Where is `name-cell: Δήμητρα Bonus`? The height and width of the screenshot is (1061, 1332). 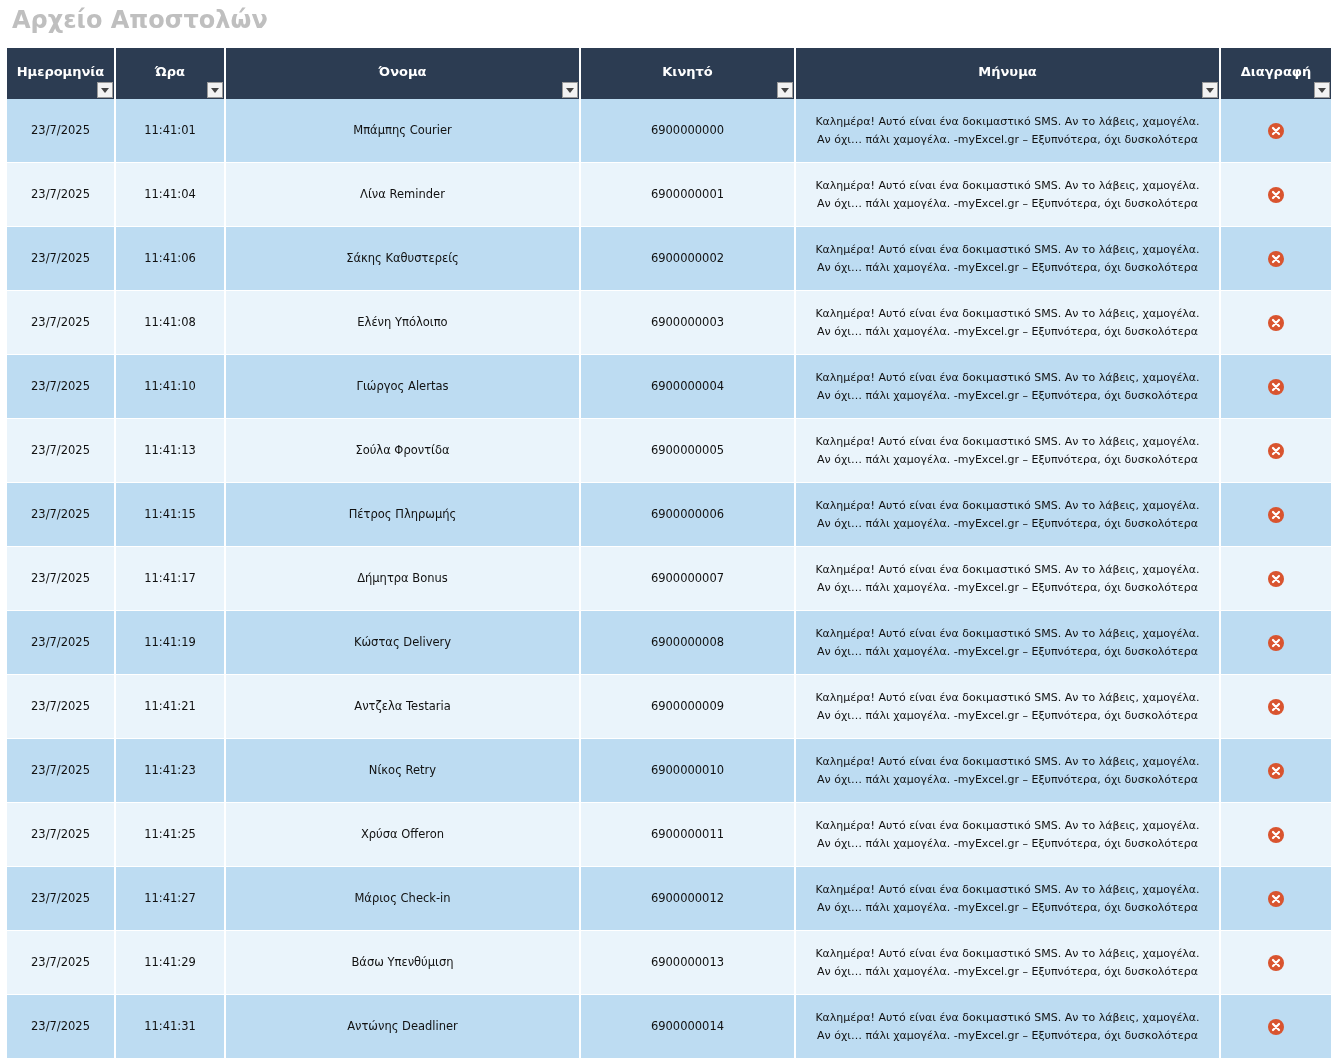
name-cell: Δήμητρα Bonus is located at coordinates (403, 579).